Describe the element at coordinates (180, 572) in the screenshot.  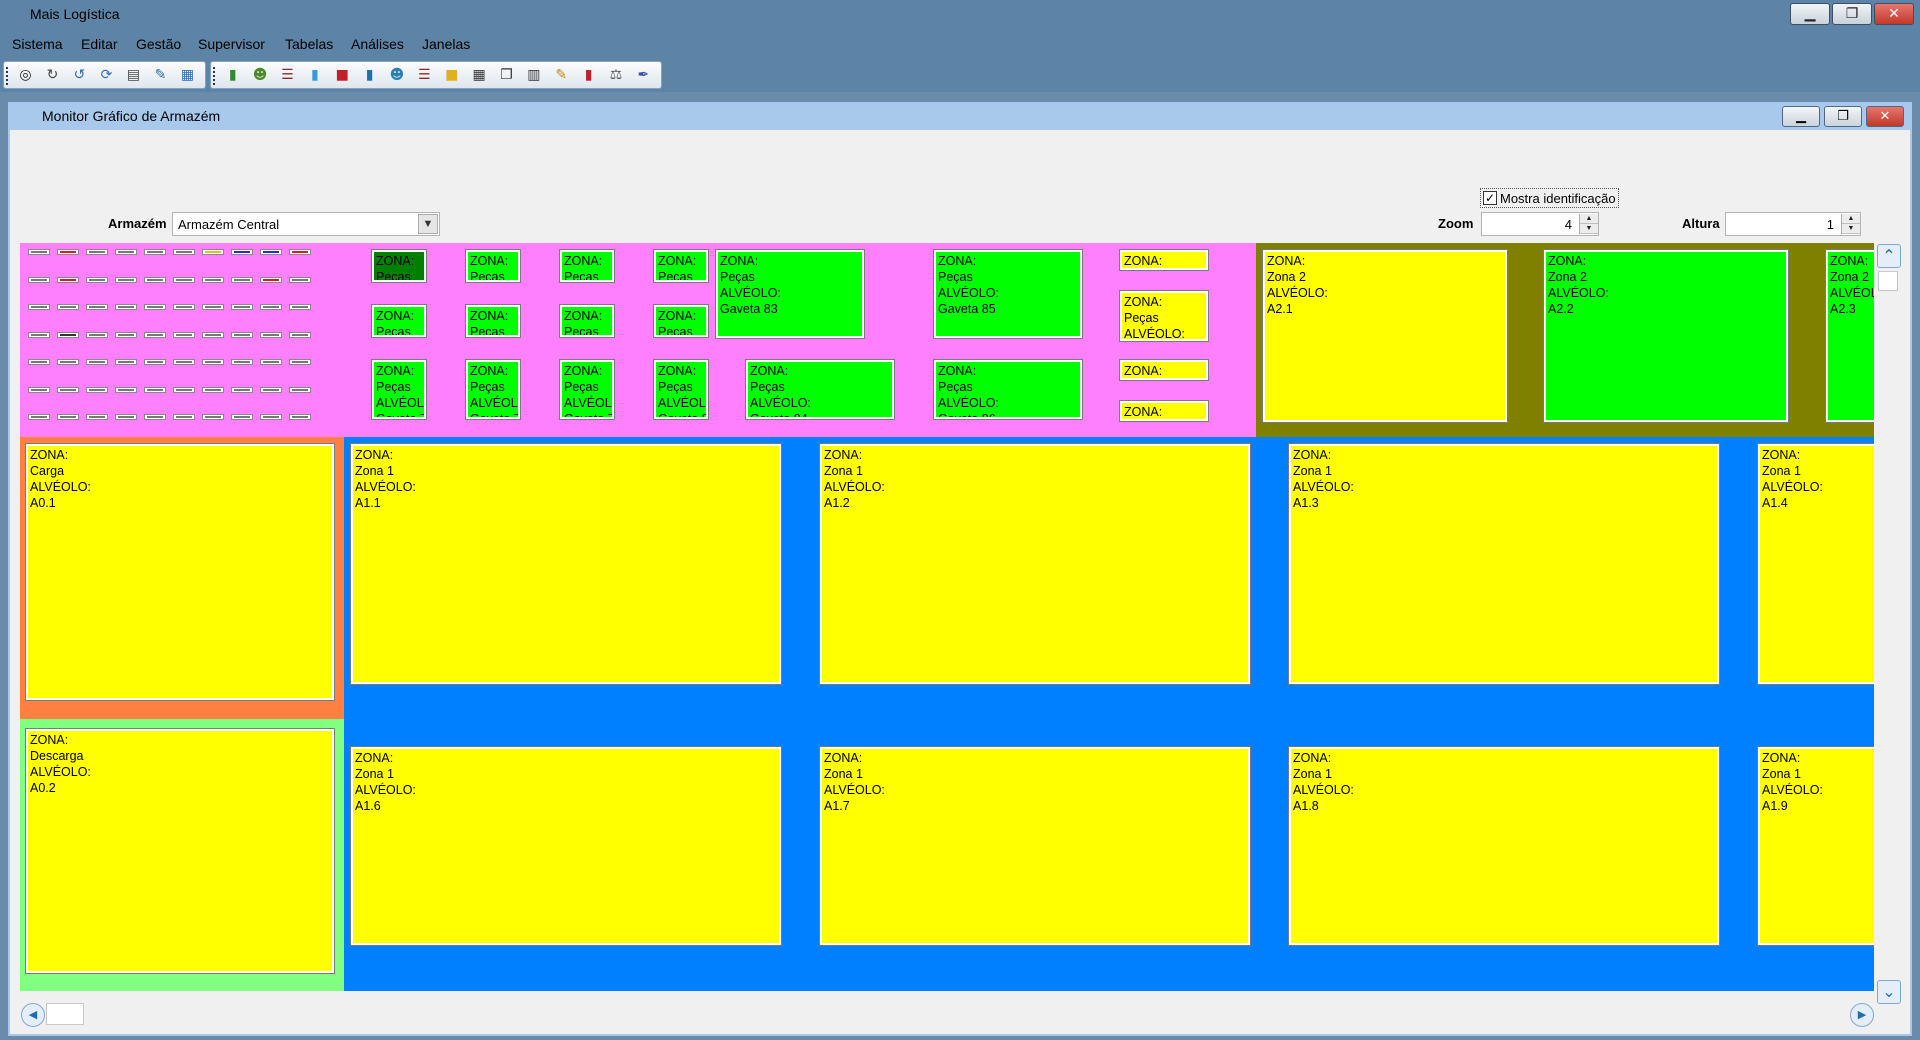
I see `cell-a0-1: ZONA: Carga ALVÉOLO: A0.1` at that location.